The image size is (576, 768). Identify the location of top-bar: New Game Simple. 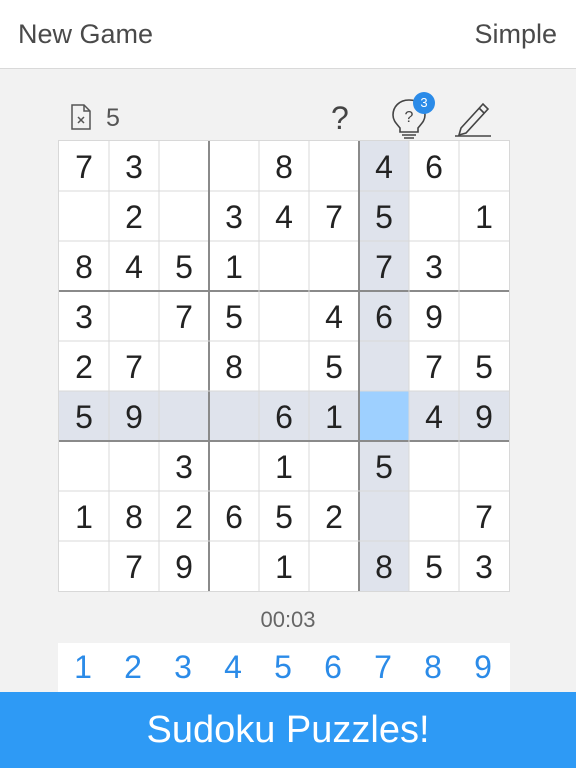
(288, 34).